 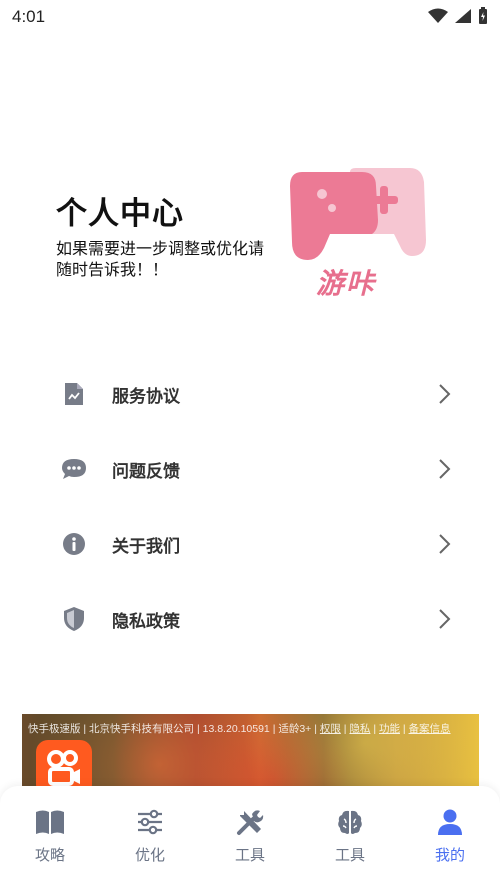 What do you see at coordinates (260, 544) in the screenshot?
I see `menu-item-about-us: 关于我们` at bounding box center [260, 544].